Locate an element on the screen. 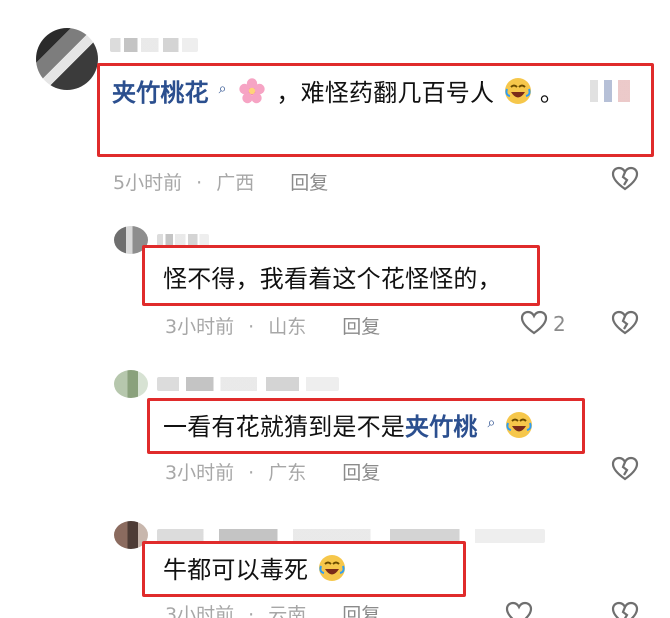  comment-suffix: 。 is located at coordinates (552, 93).